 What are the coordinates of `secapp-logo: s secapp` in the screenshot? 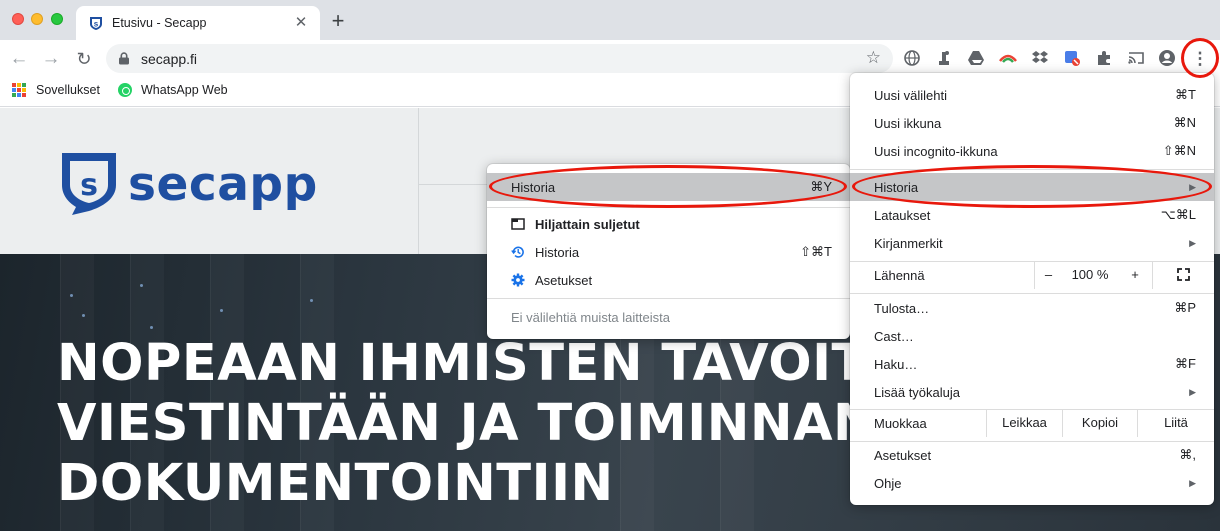 It's located at (188, 184).